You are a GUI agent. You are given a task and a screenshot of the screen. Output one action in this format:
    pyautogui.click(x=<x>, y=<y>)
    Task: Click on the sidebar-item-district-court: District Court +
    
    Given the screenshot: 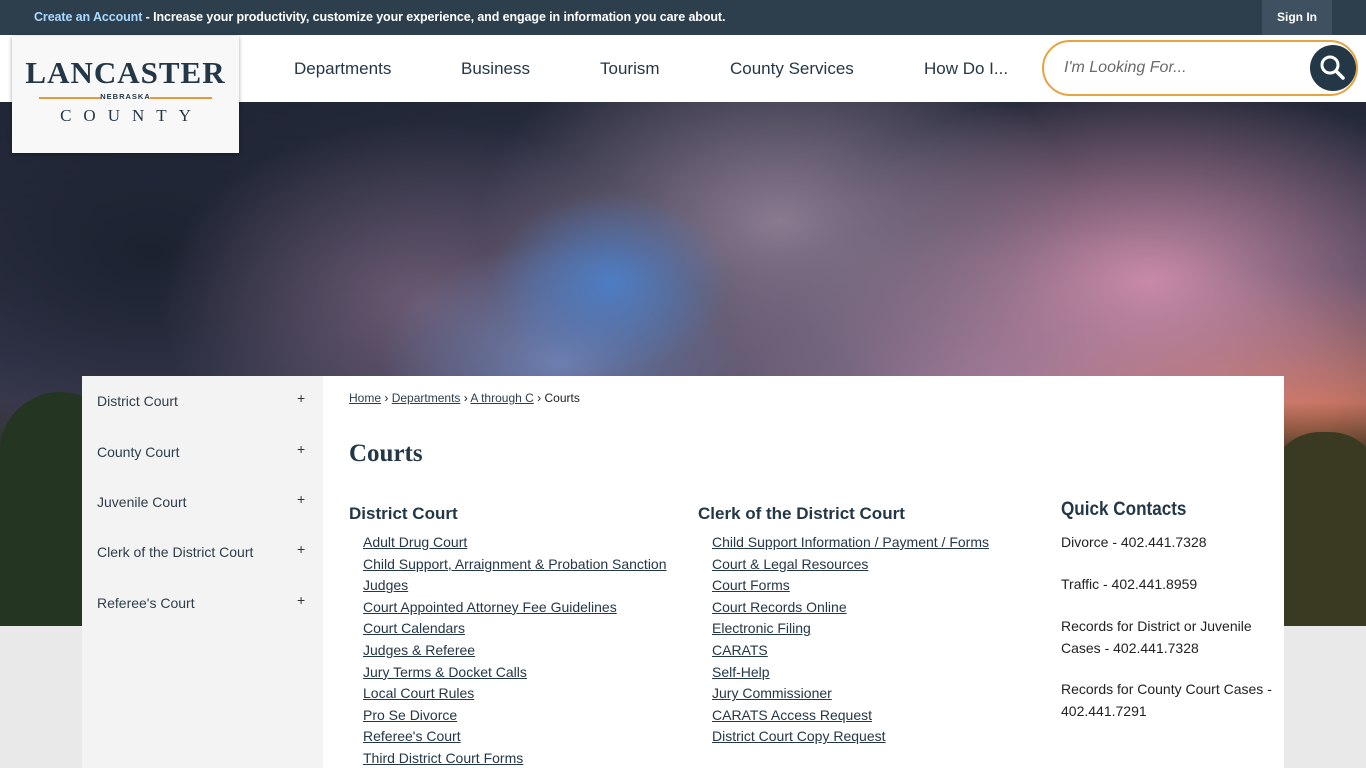 What is the action you would take?
    pyautogui.click(x=202, y=401)
    